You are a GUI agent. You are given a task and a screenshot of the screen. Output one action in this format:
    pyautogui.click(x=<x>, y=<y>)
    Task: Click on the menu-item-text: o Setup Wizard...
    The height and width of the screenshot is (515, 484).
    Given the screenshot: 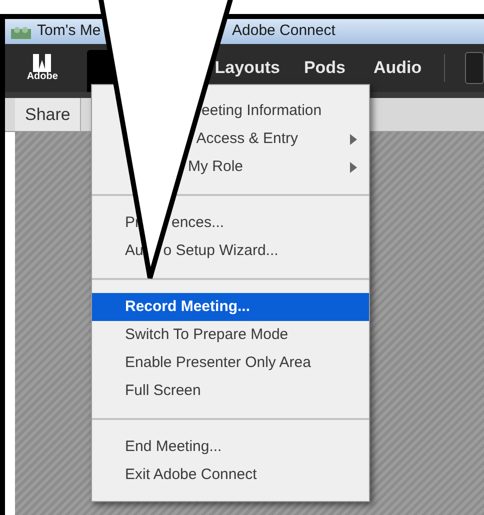 What is the action you would take?
    pyautogui.click(x=220, y=250)
    